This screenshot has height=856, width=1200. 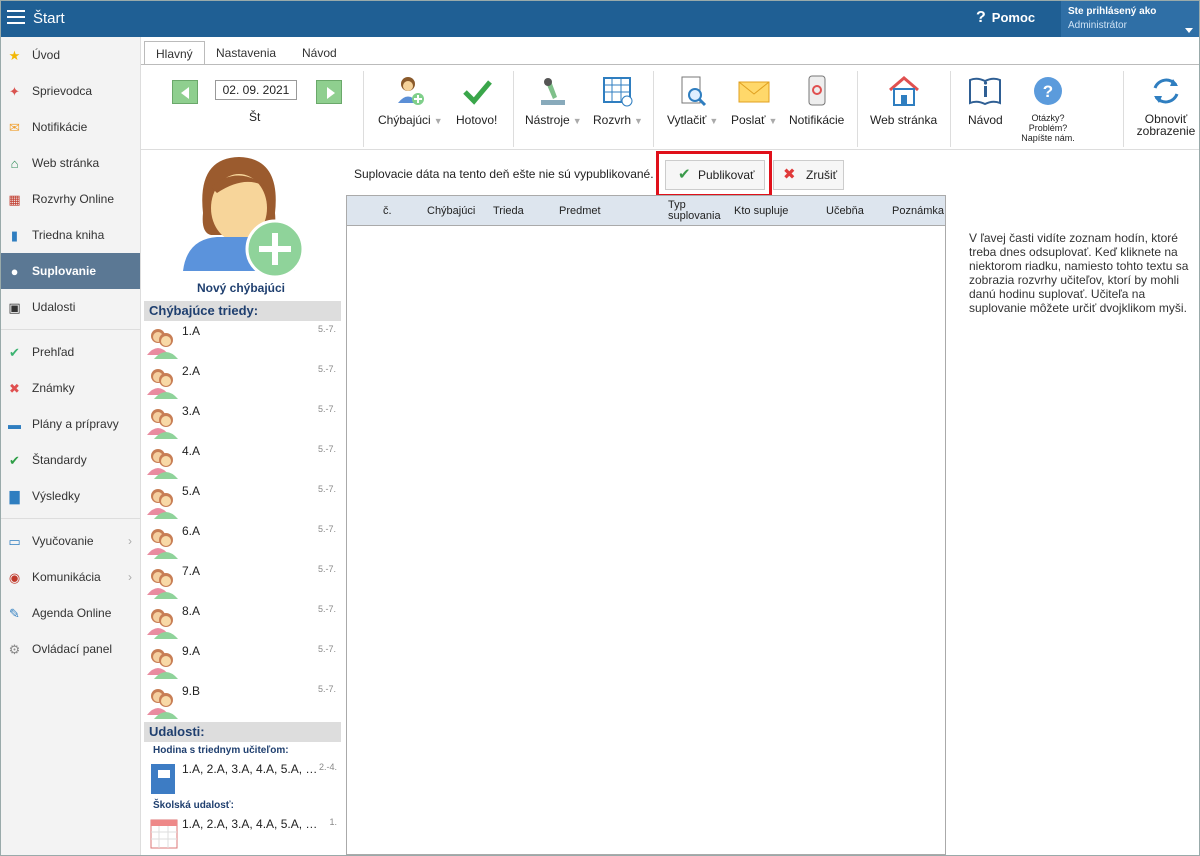 I want to click on column-header: Chýbajúci, so click(x=451, y=211).